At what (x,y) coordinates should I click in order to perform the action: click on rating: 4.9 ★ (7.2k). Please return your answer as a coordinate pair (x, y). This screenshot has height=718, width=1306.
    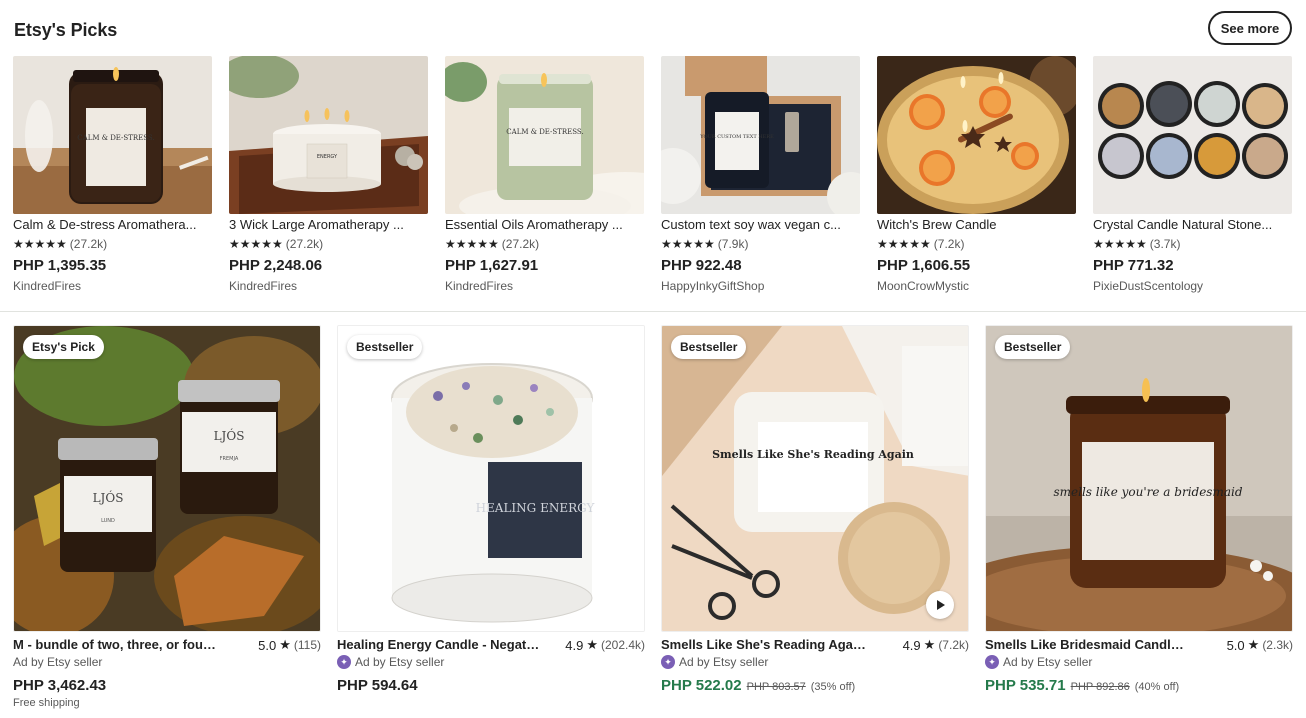
    Looking at the image, I should click on (936, 645).